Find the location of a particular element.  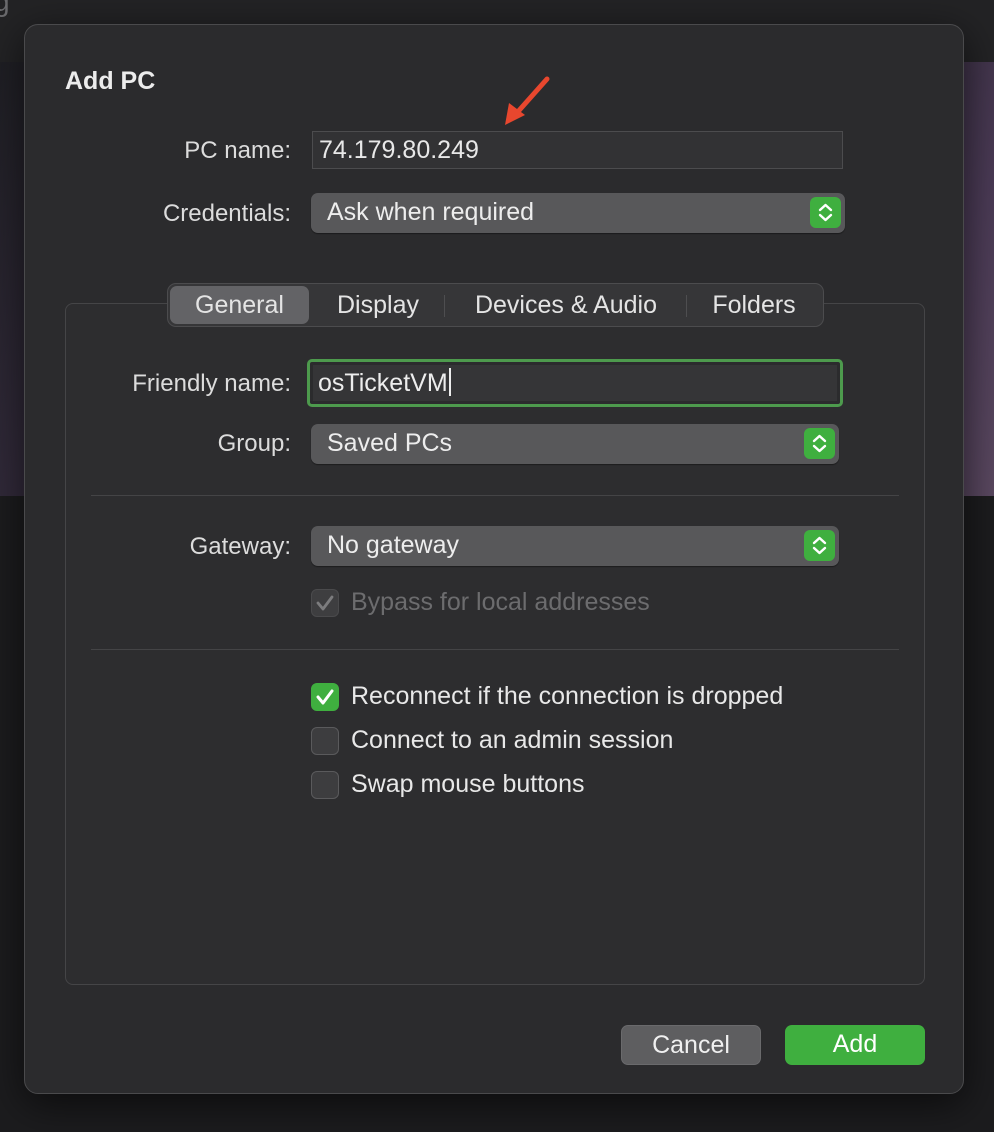

text-caret is located at coordinates (449, 382).